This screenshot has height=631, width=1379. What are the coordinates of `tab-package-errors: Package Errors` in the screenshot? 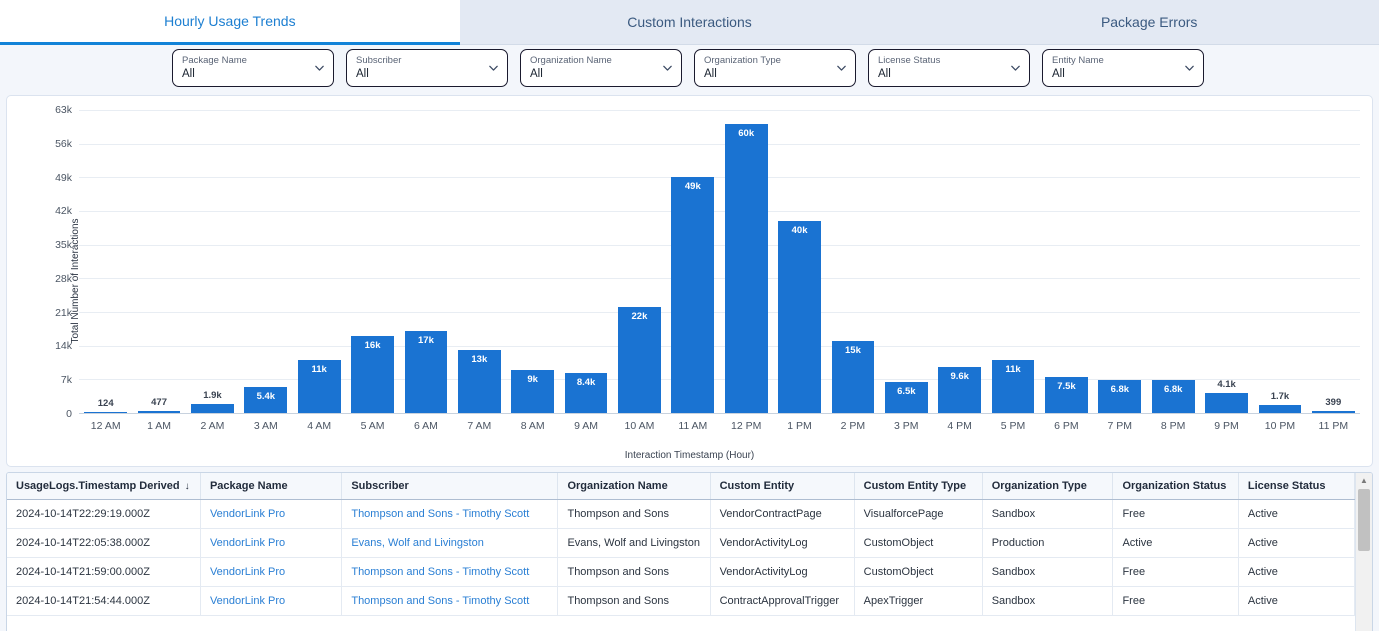 It's located at (1149, 22).